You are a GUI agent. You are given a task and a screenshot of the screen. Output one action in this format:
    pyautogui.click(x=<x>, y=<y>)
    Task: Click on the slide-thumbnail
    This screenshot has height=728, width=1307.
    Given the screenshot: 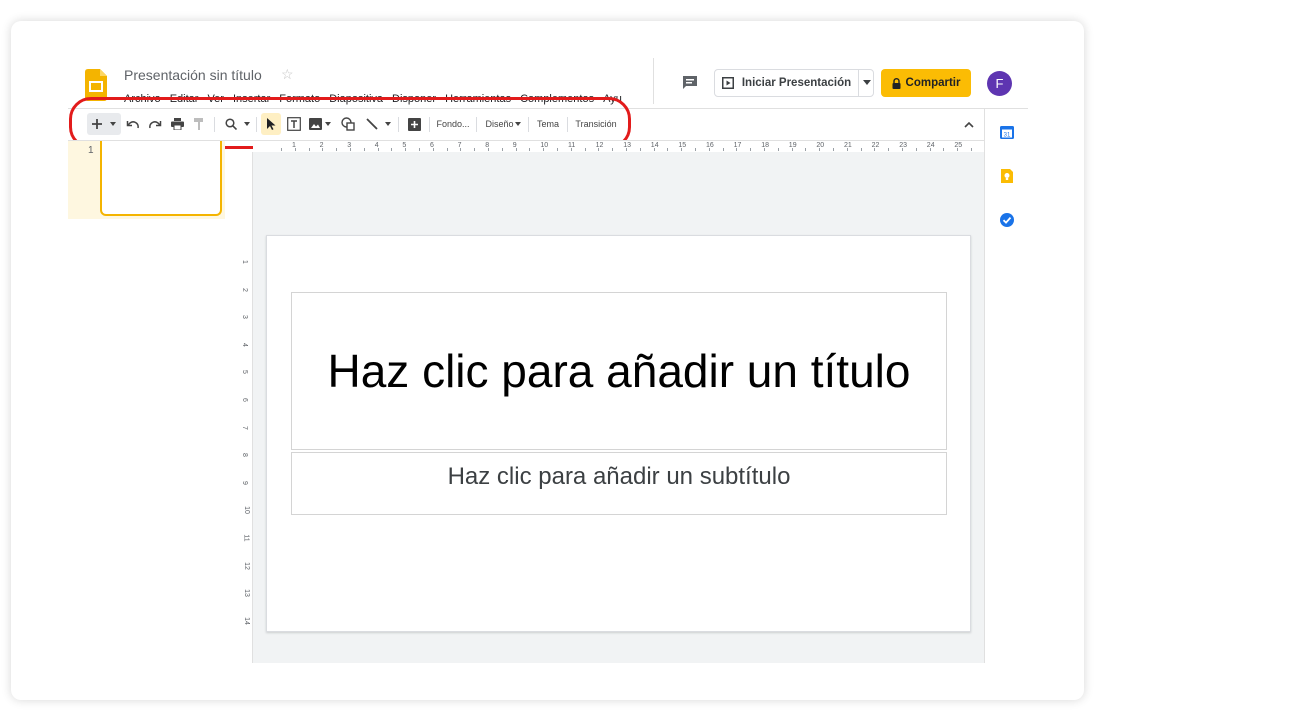 What is the action you would take?
    pyautogui.click(x=161, y=178)
    